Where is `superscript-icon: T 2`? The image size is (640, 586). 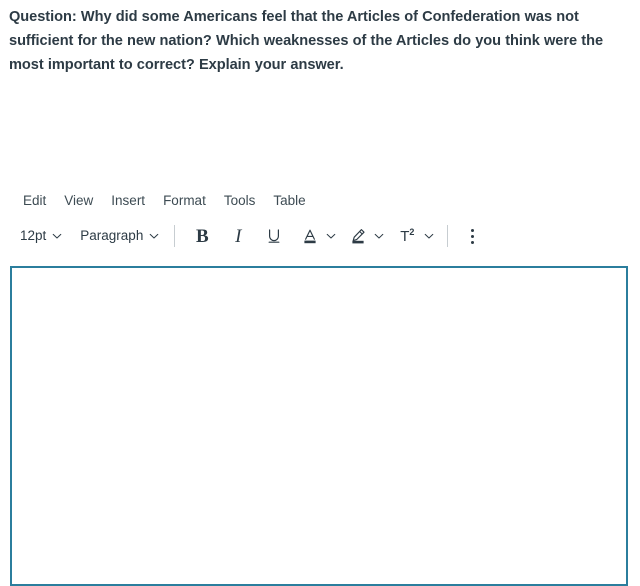
superscript-icon: T 2 is located at coordinates (407, 236).